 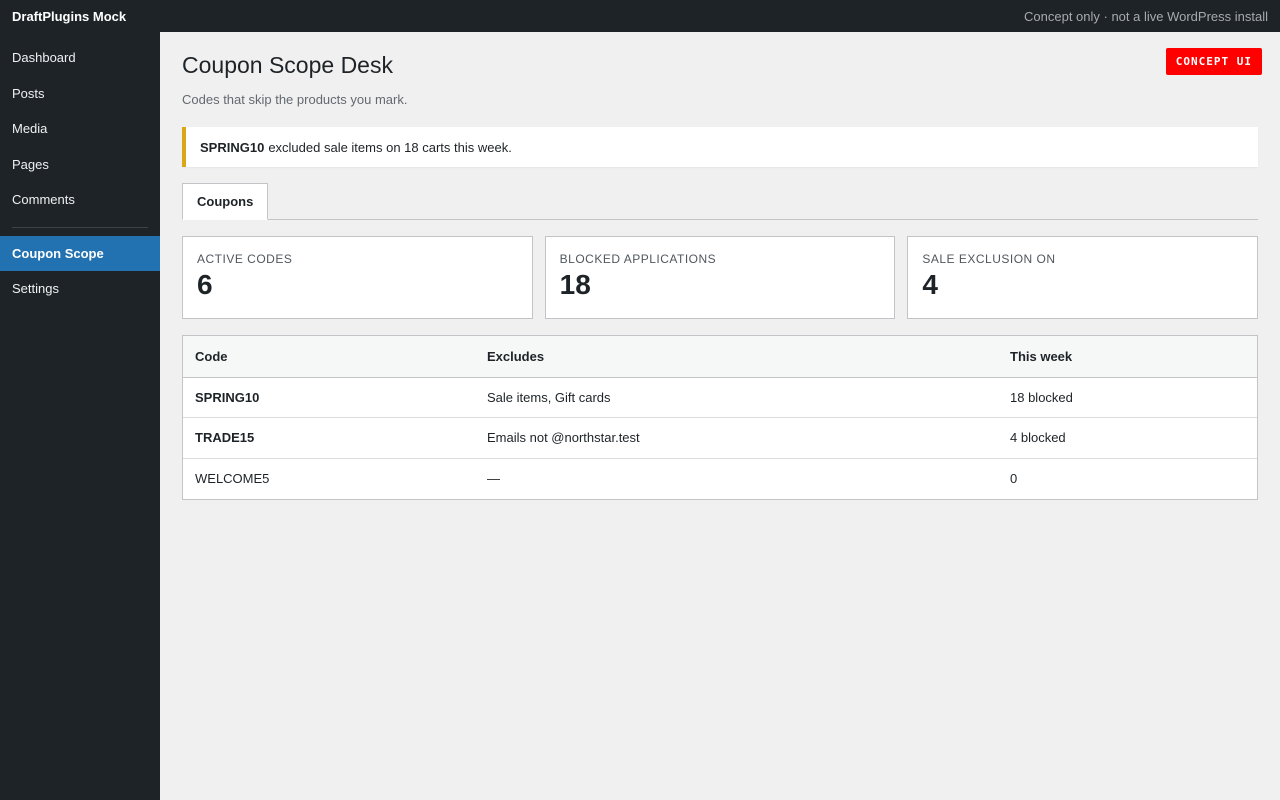 I want to click on sidebar-item-pages: Pages, so click(x=80, y=165).